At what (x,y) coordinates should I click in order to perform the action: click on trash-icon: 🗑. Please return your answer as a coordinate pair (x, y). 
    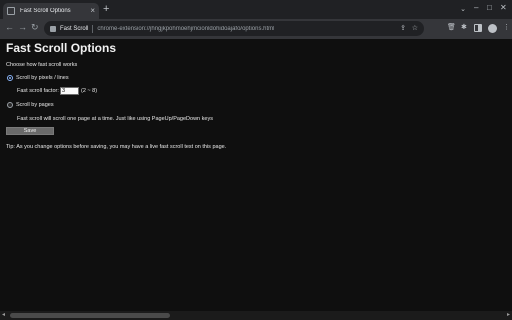
    Looking at the image, I should click on (451, 27).